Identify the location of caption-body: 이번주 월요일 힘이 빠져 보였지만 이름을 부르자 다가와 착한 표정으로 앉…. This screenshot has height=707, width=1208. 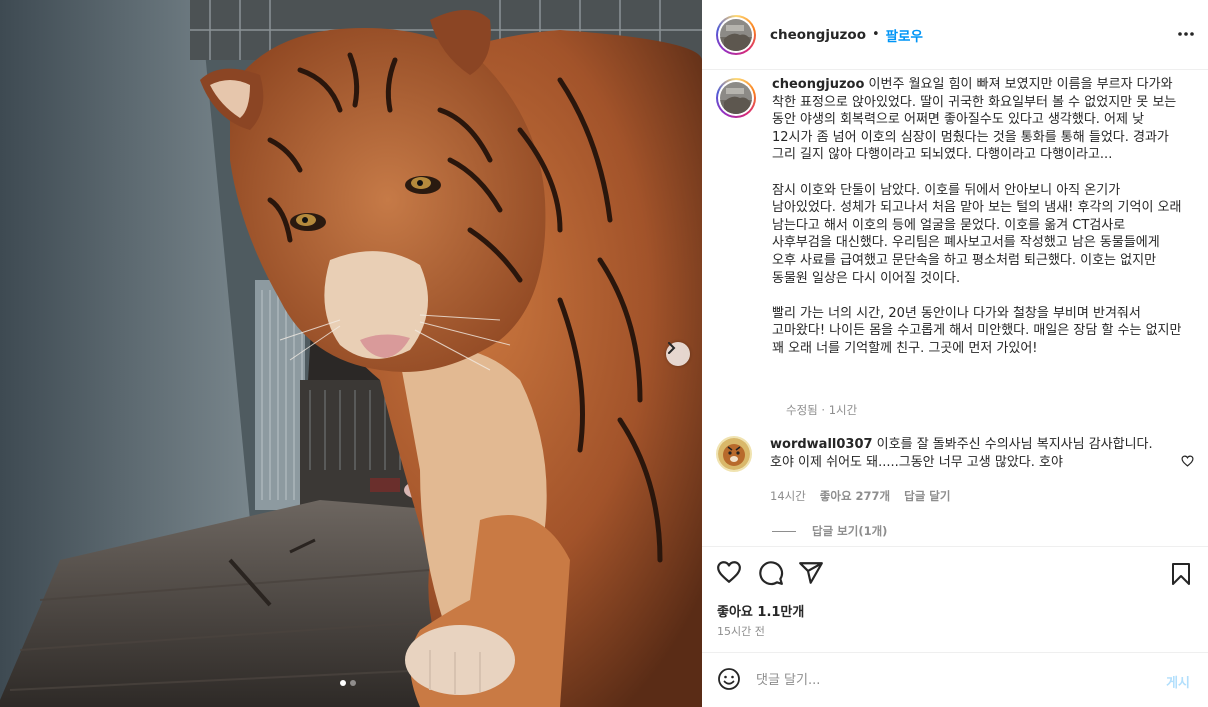
(977, 216).